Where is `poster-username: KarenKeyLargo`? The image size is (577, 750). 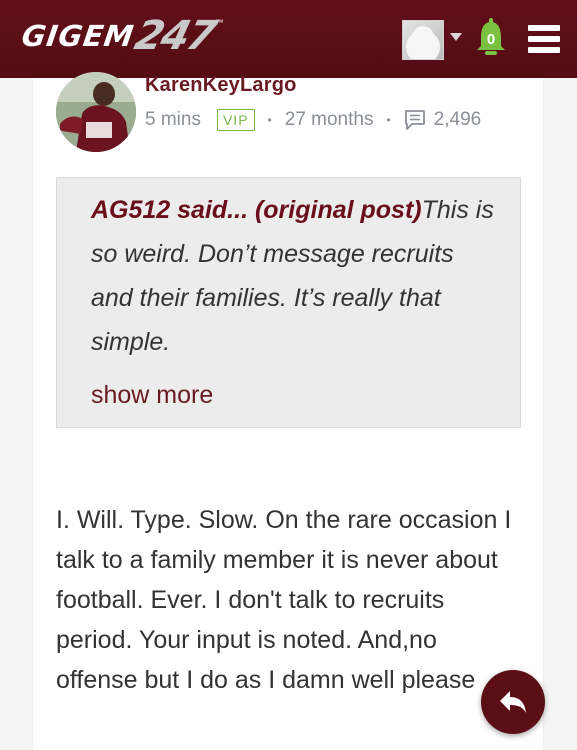
poster-username: KarenKeyLargo is located at coordinates (221, 85).